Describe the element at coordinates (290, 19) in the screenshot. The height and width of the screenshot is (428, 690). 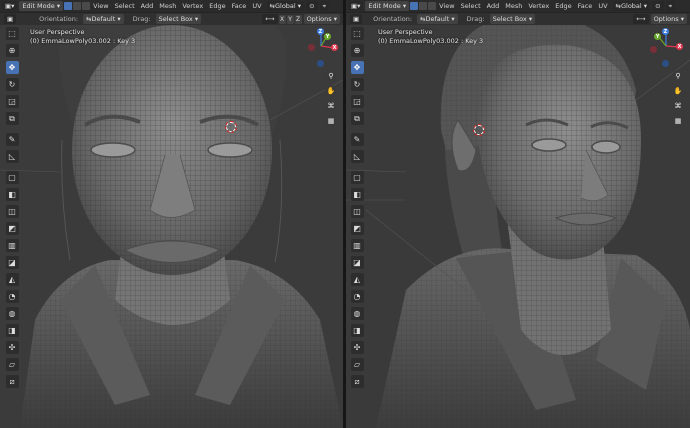
I see `axis-y-toggle: Y` at that location.